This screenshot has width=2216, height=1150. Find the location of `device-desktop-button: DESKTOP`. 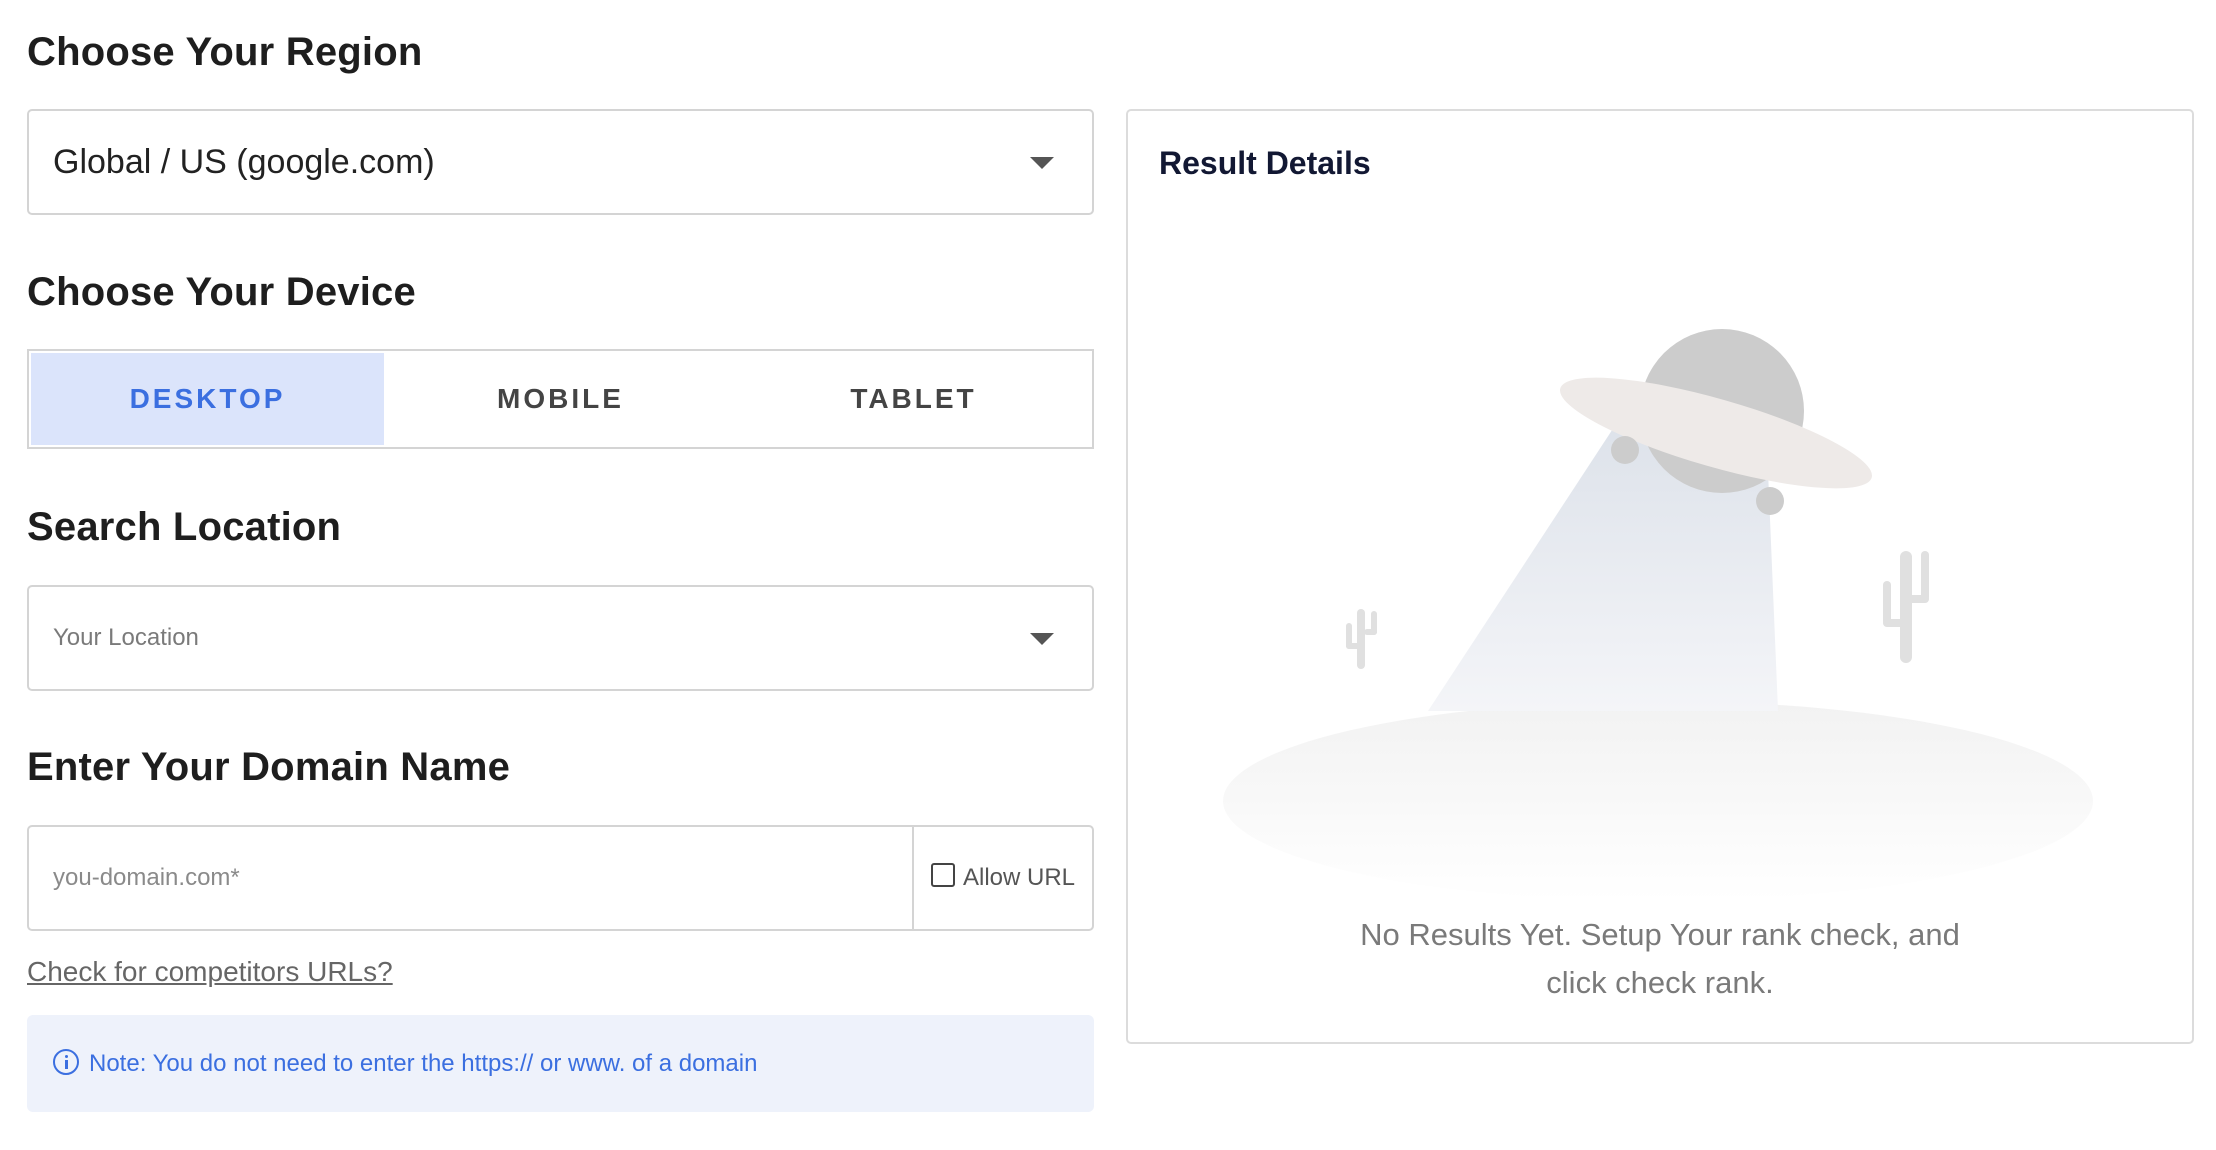

device-desktop-button: DESKTOP is located at coordinates (207, 399).